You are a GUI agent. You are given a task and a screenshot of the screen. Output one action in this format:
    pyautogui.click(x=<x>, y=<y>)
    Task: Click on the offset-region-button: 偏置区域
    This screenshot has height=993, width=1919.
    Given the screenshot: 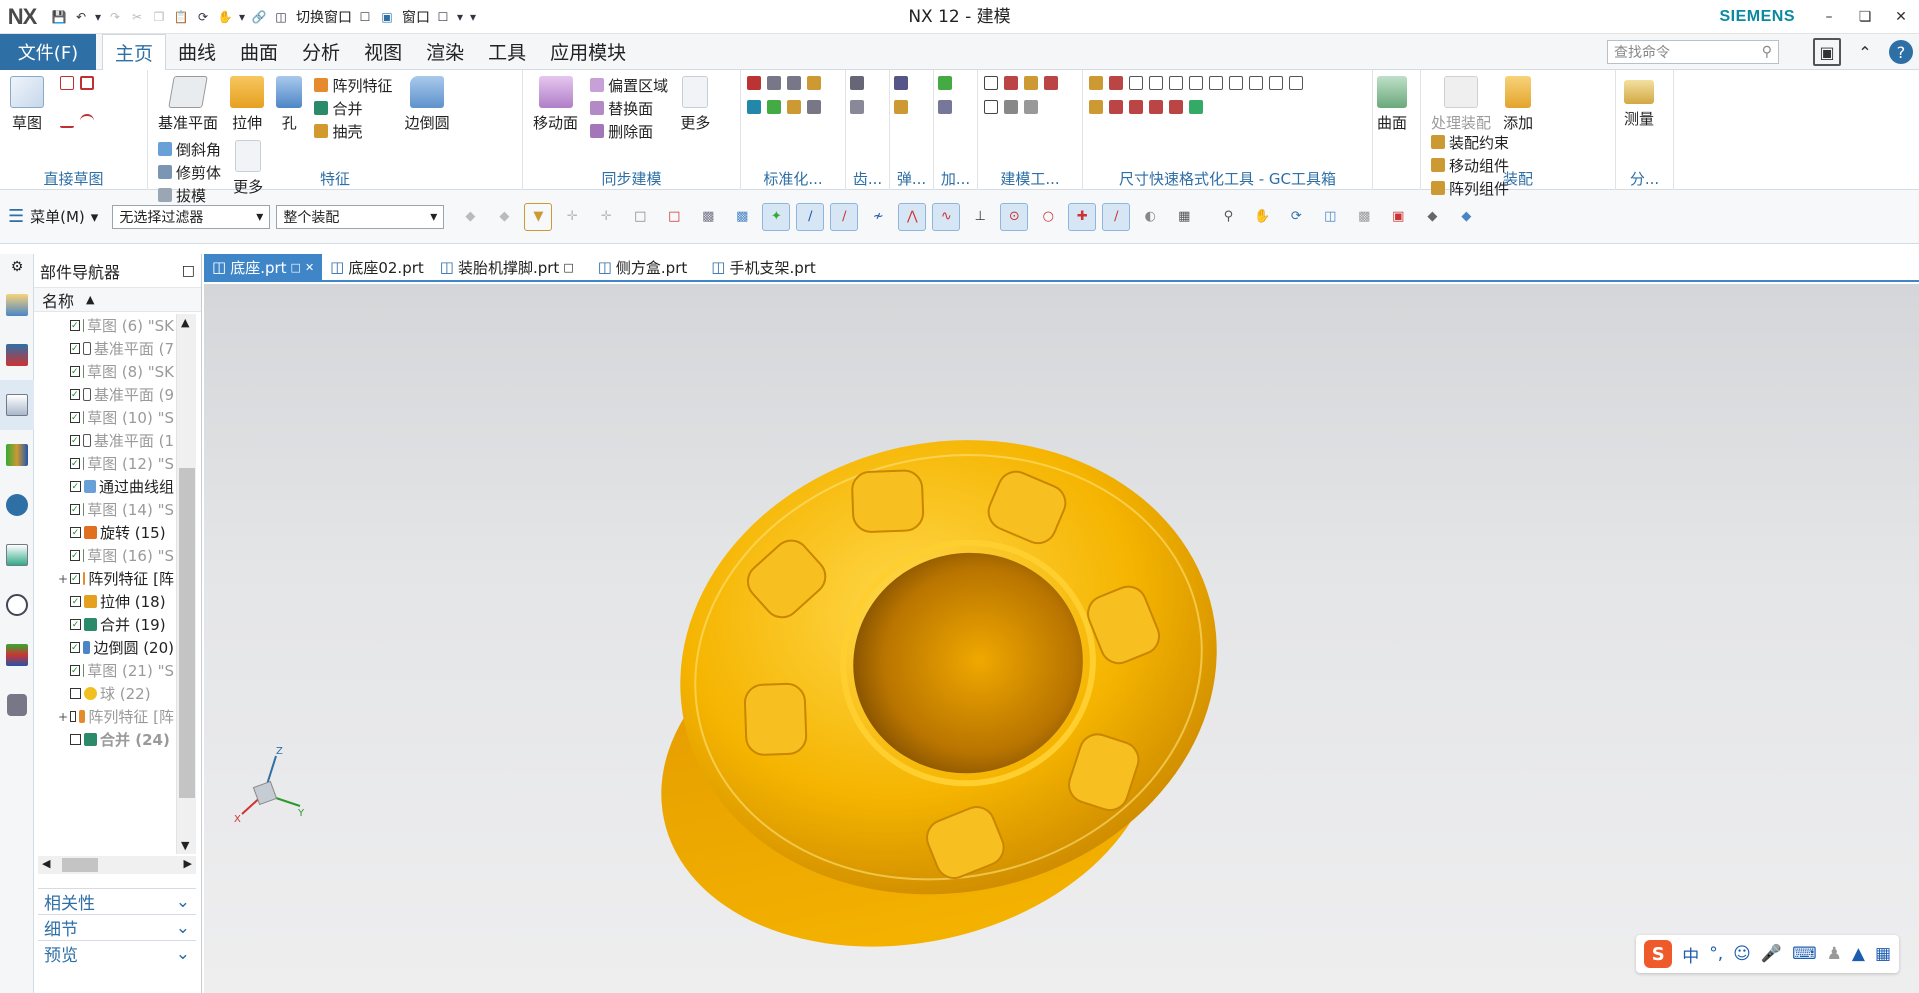 What is the action you would take?
    pyautogui.click(x=629, y=85)
    